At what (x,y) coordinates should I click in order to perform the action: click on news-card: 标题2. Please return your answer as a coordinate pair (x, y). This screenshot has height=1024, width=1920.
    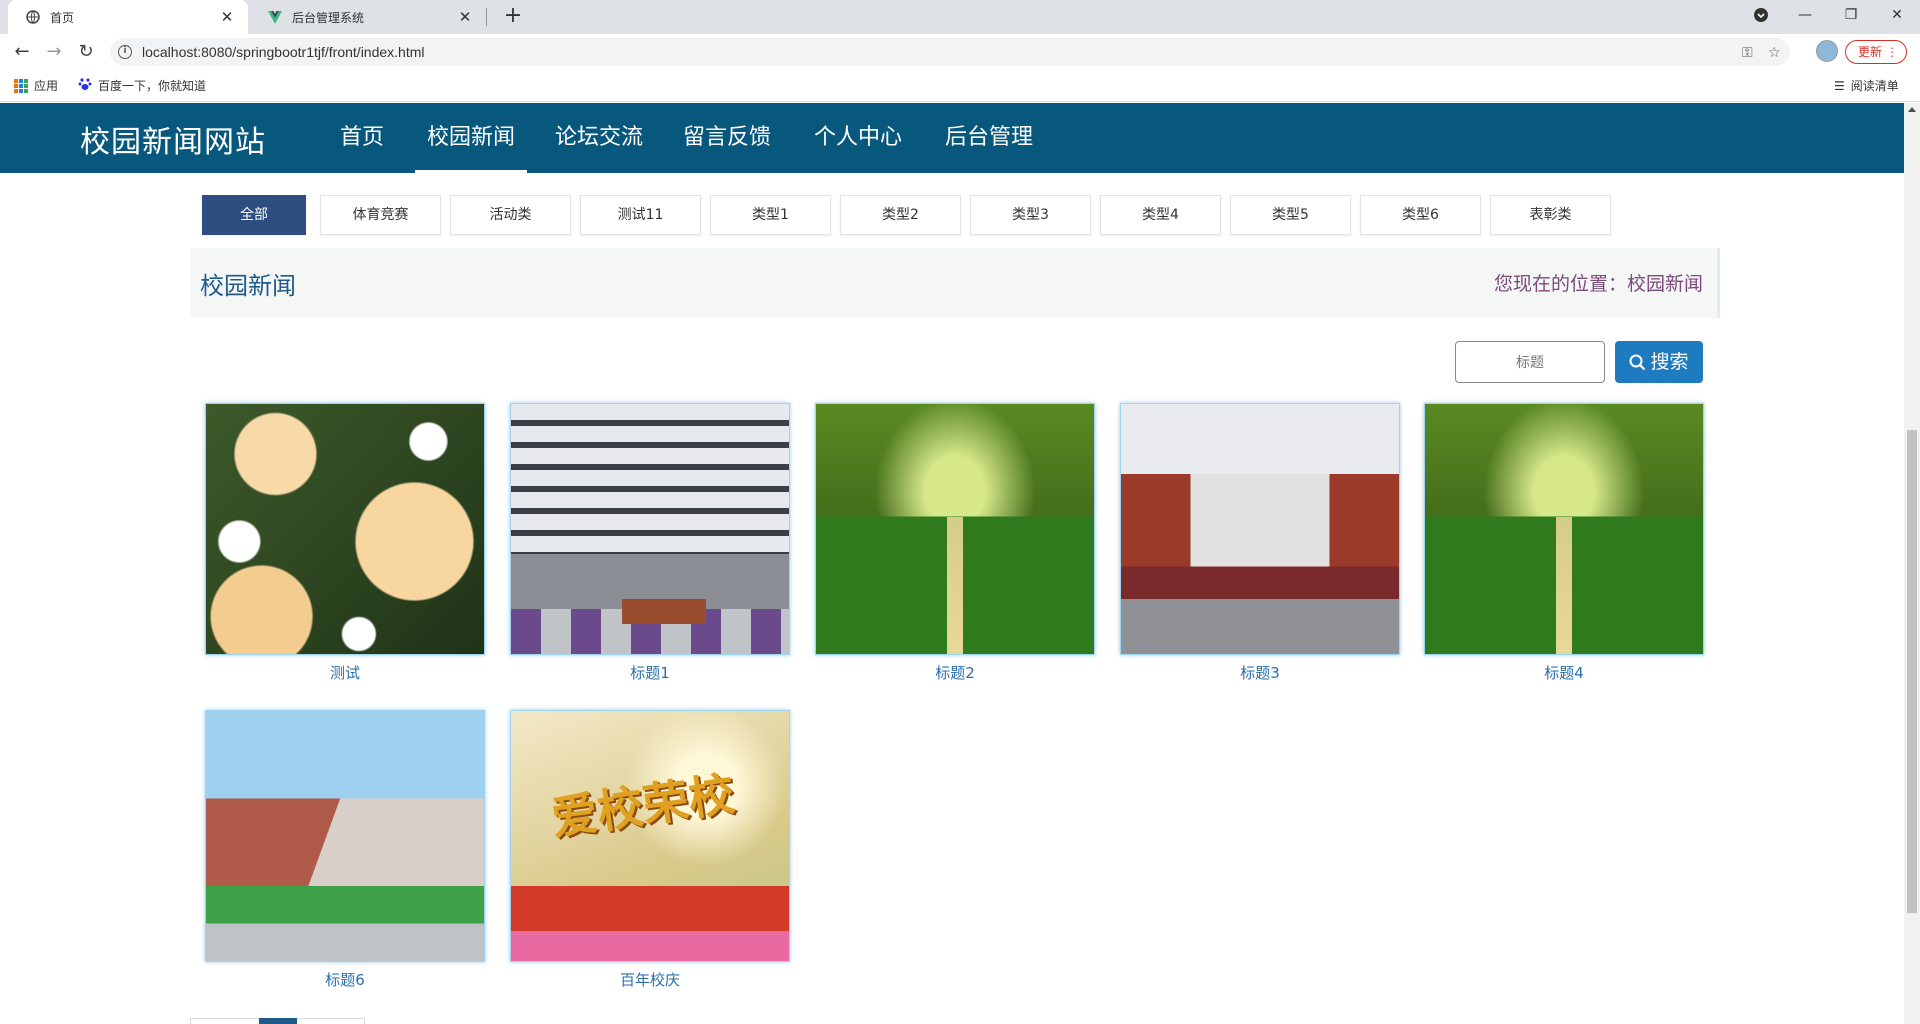
    Looking at the image, I should click on (955, 543).